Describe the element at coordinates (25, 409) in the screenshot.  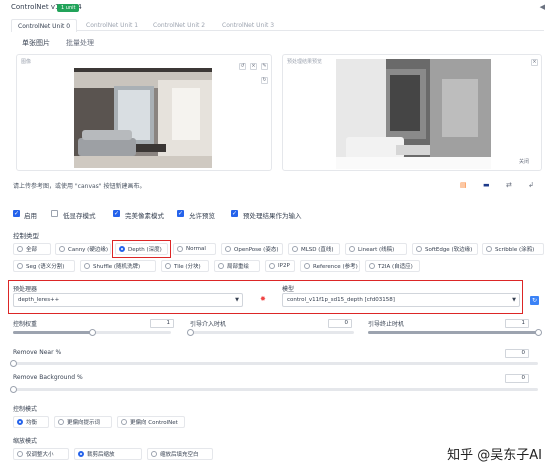
I see `control-mode-label: 控制模式` at that location.